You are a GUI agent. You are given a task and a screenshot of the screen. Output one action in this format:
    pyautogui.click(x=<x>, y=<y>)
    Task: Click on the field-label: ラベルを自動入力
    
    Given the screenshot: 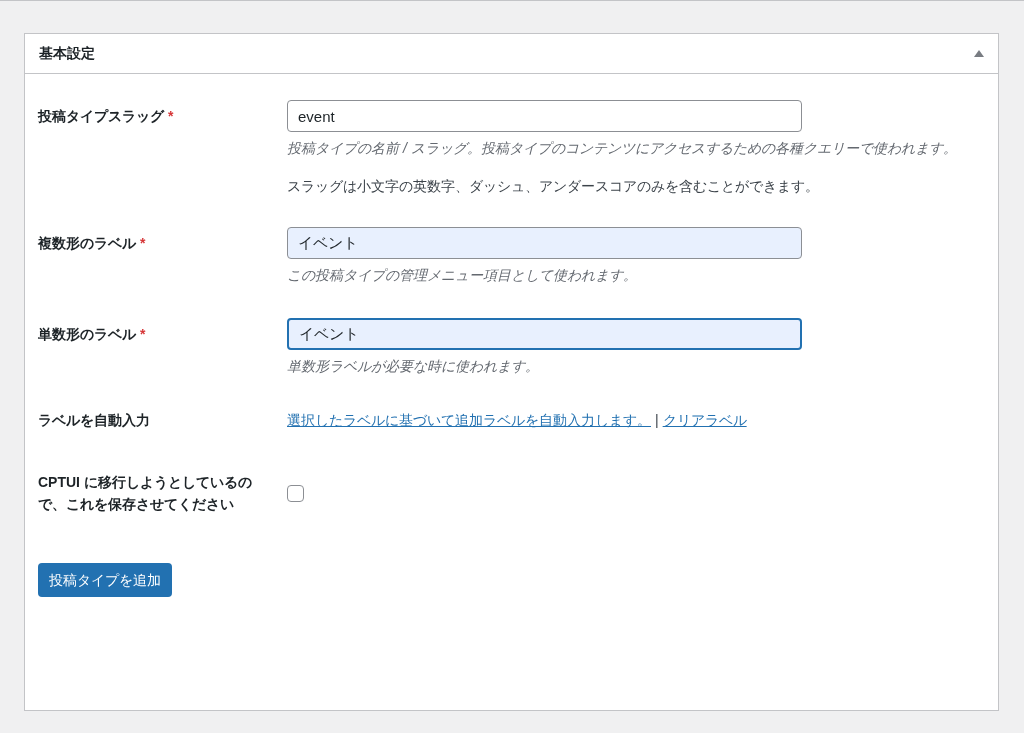 What is the action you would take?
    pyautogui.click(x=94, y=420)
    